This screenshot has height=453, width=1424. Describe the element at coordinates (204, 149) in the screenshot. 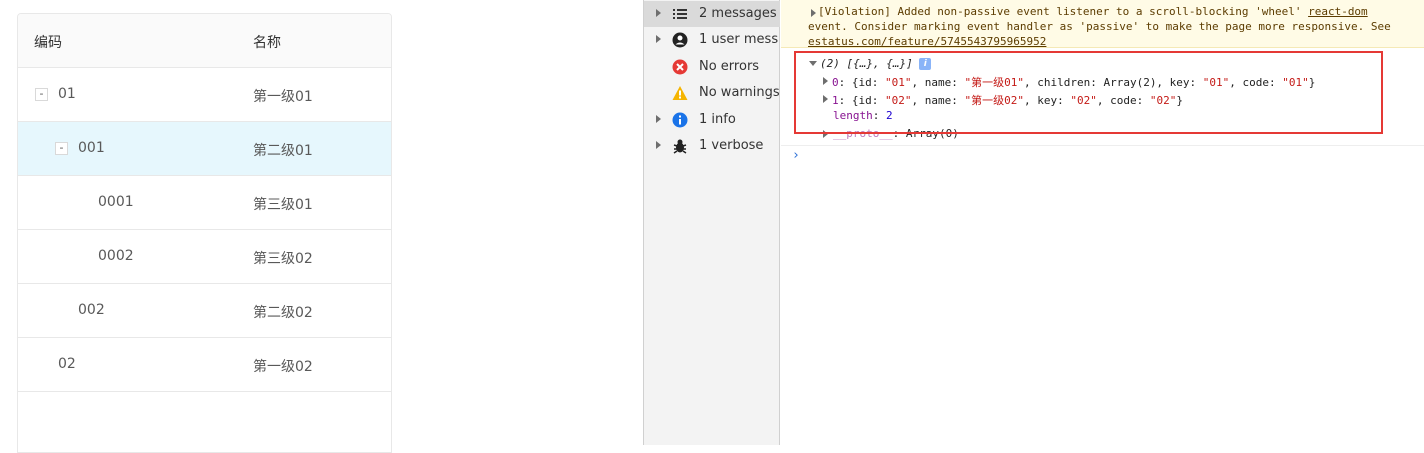

I see `table-row: - 001 第二级01` at that location.